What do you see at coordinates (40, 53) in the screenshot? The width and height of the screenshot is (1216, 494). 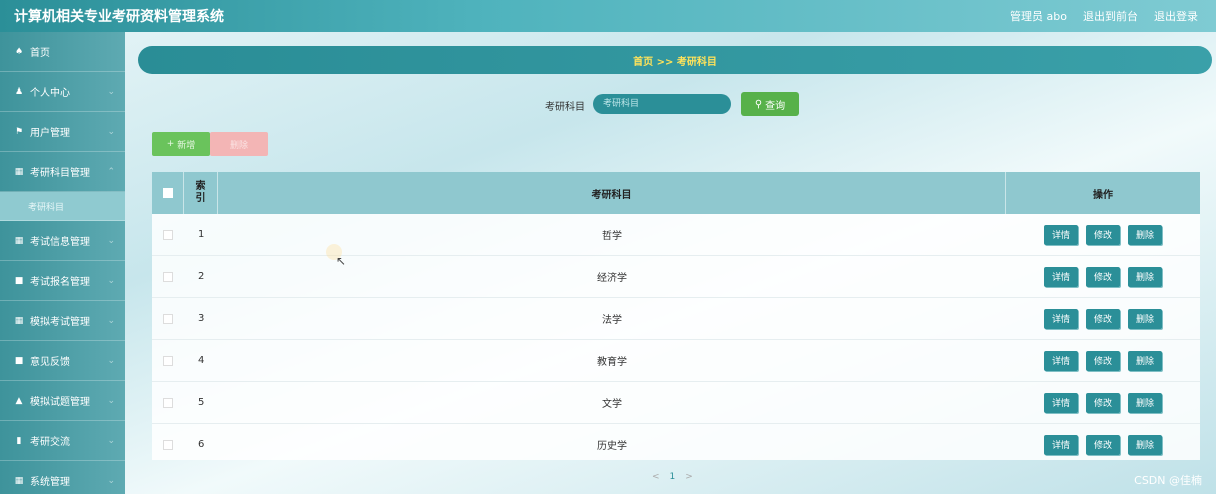 I see `sidebar-item-label: 首页` at bounding box center [40, 53].